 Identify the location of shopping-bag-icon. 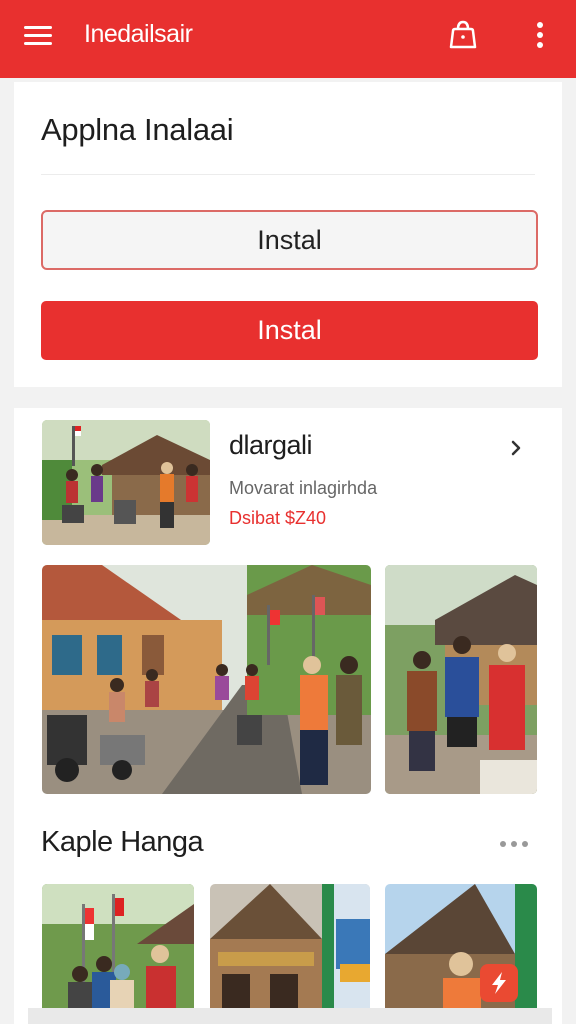
(463, 35).